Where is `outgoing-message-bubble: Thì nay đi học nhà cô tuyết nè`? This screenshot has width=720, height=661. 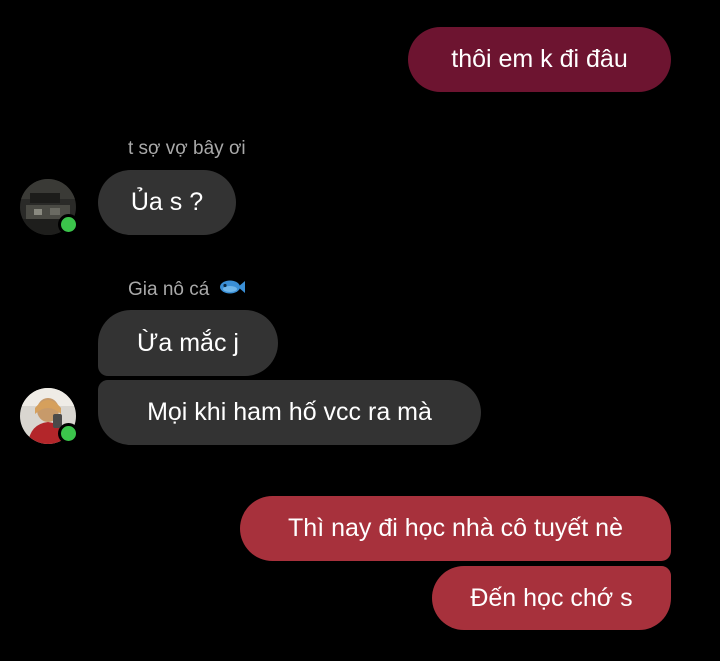 outgoing-message-bubble: Thì nay đi học nhà cô tuyết nè is located at coordinates (455, 528).